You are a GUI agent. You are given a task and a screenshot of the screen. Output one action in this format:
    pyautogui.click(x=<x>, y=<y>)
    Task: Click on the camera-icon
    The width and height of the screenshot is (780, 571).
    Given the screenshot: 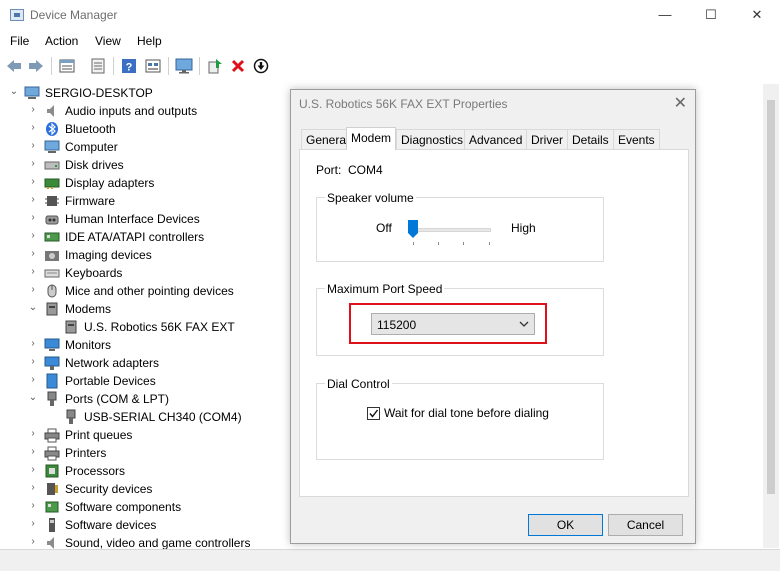 What is the action you would take?
    pyautogui.click(x=52, y=255)
    